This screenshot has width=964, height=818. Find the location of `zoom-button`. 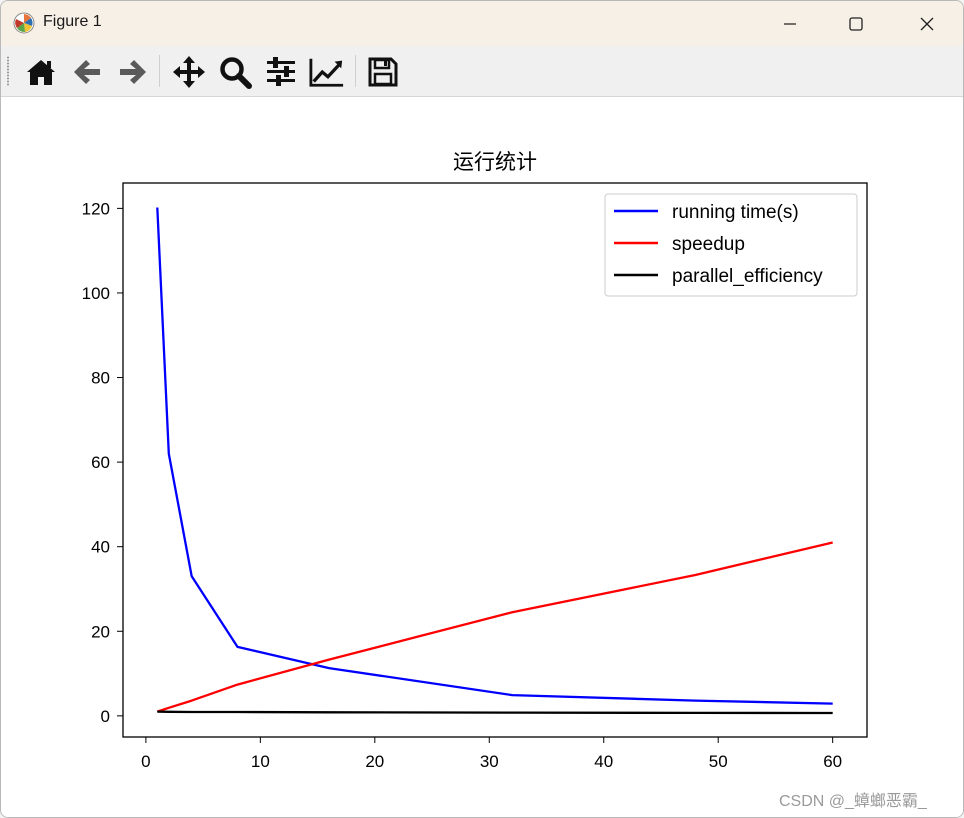

zoom-button is located at coordinates (235, 72).